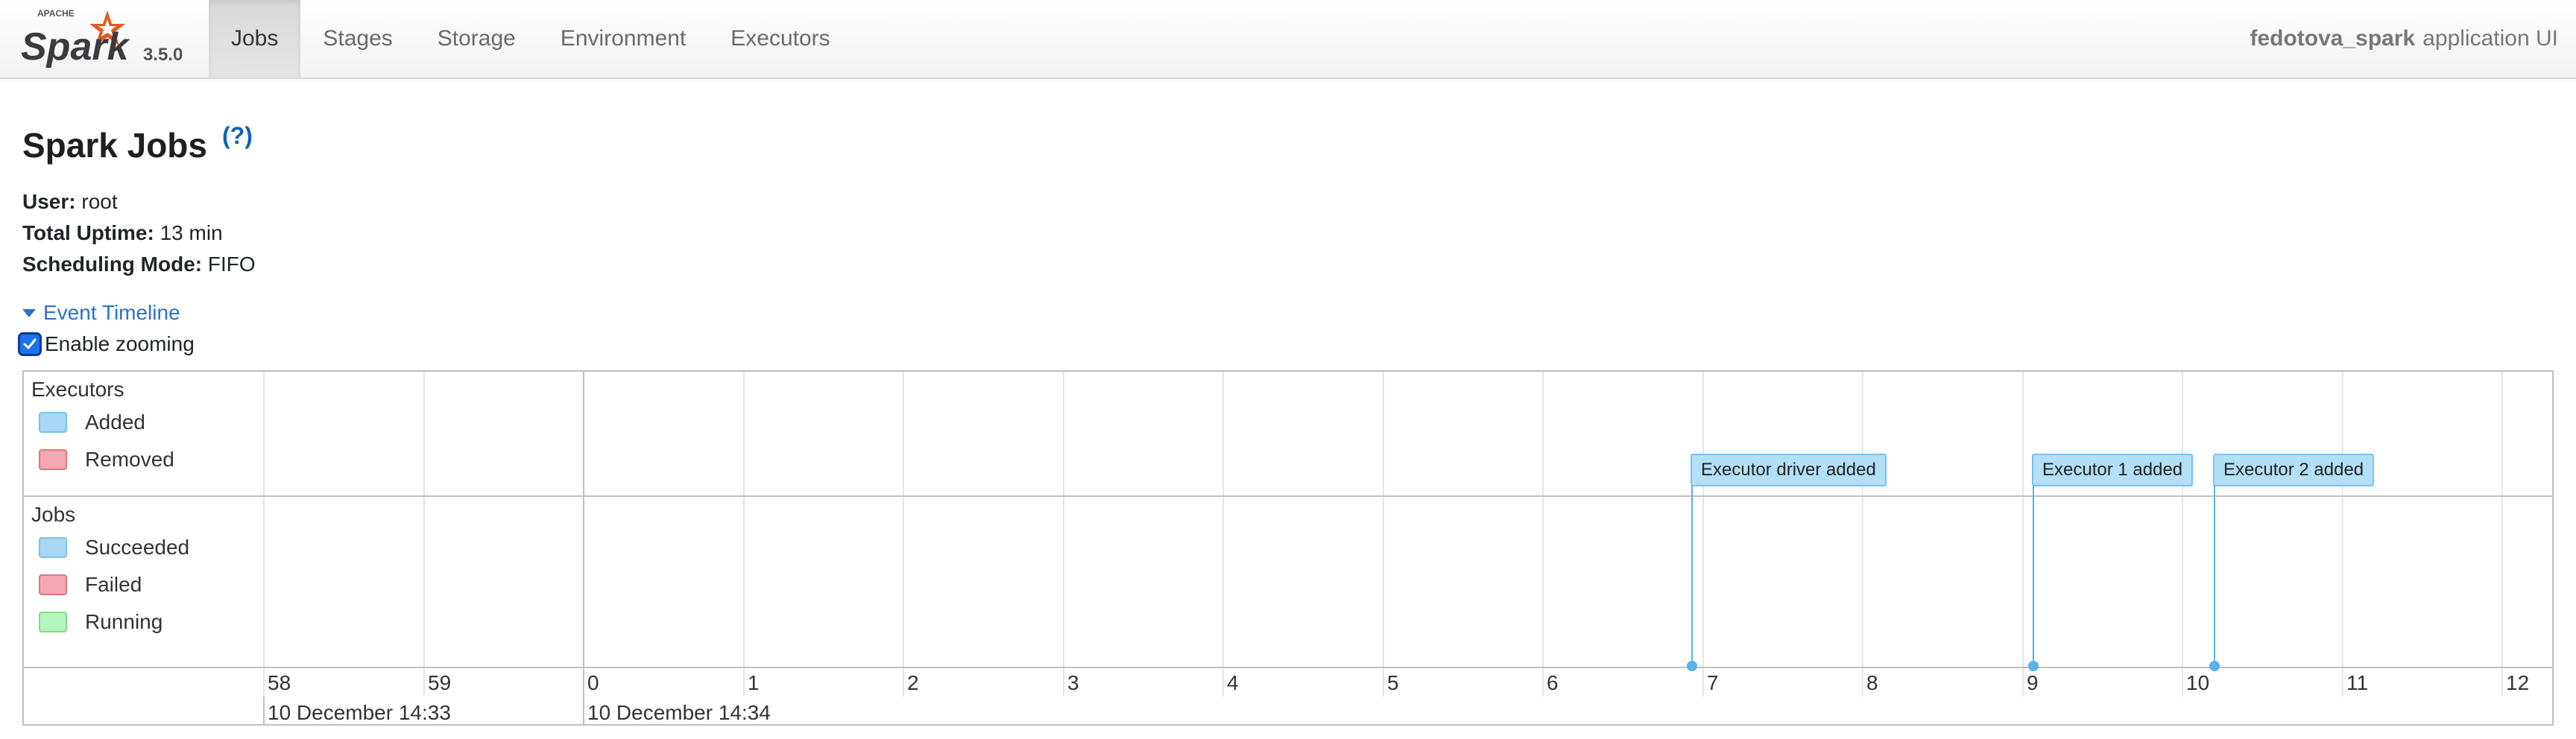 The image size is (2576, 739). I want to click on legend-executor-added: Added, so click(92, 422).